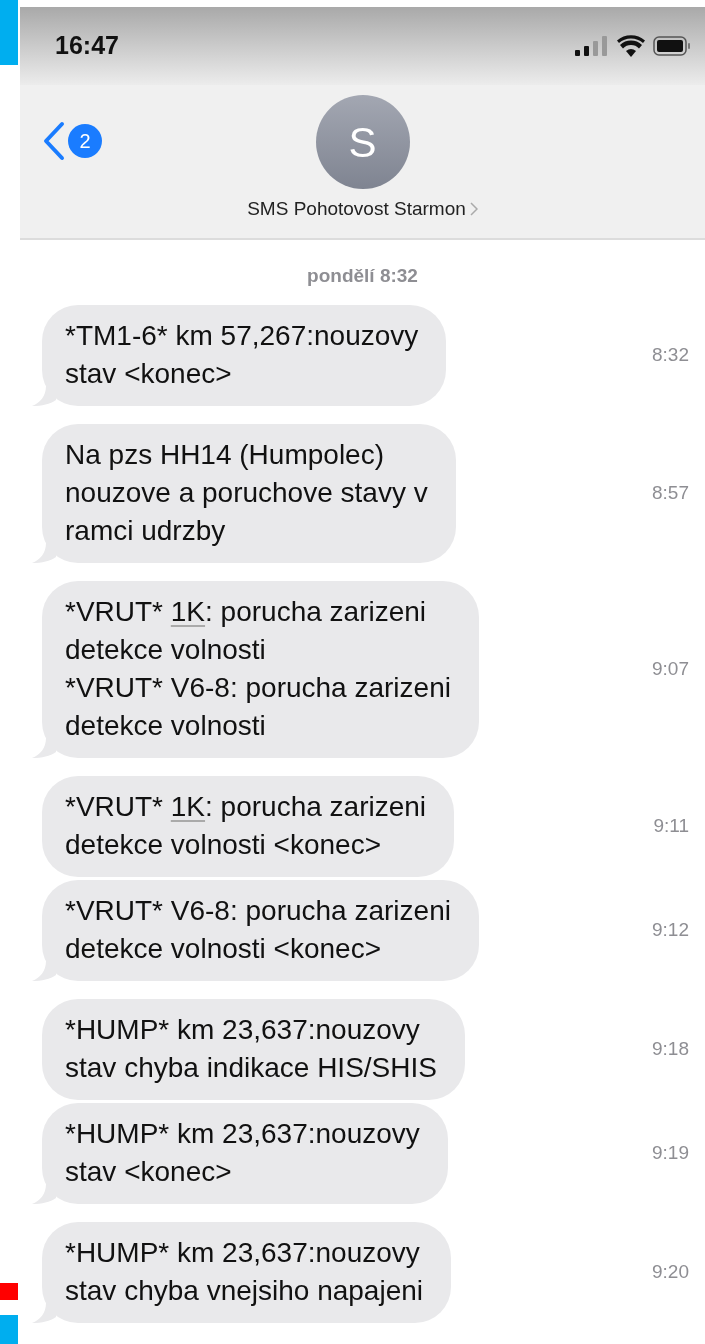  I want to click on message-time: 9:11, so click(671, 825).